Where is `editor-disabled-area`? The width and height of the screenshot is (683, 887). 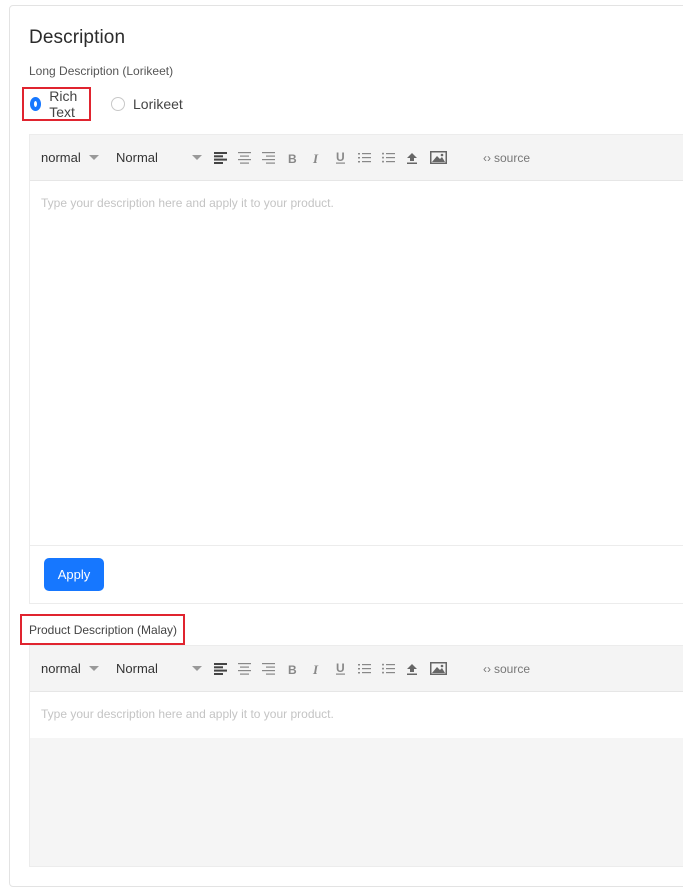
editor-disabled-area is located at coordinates (356, 802).